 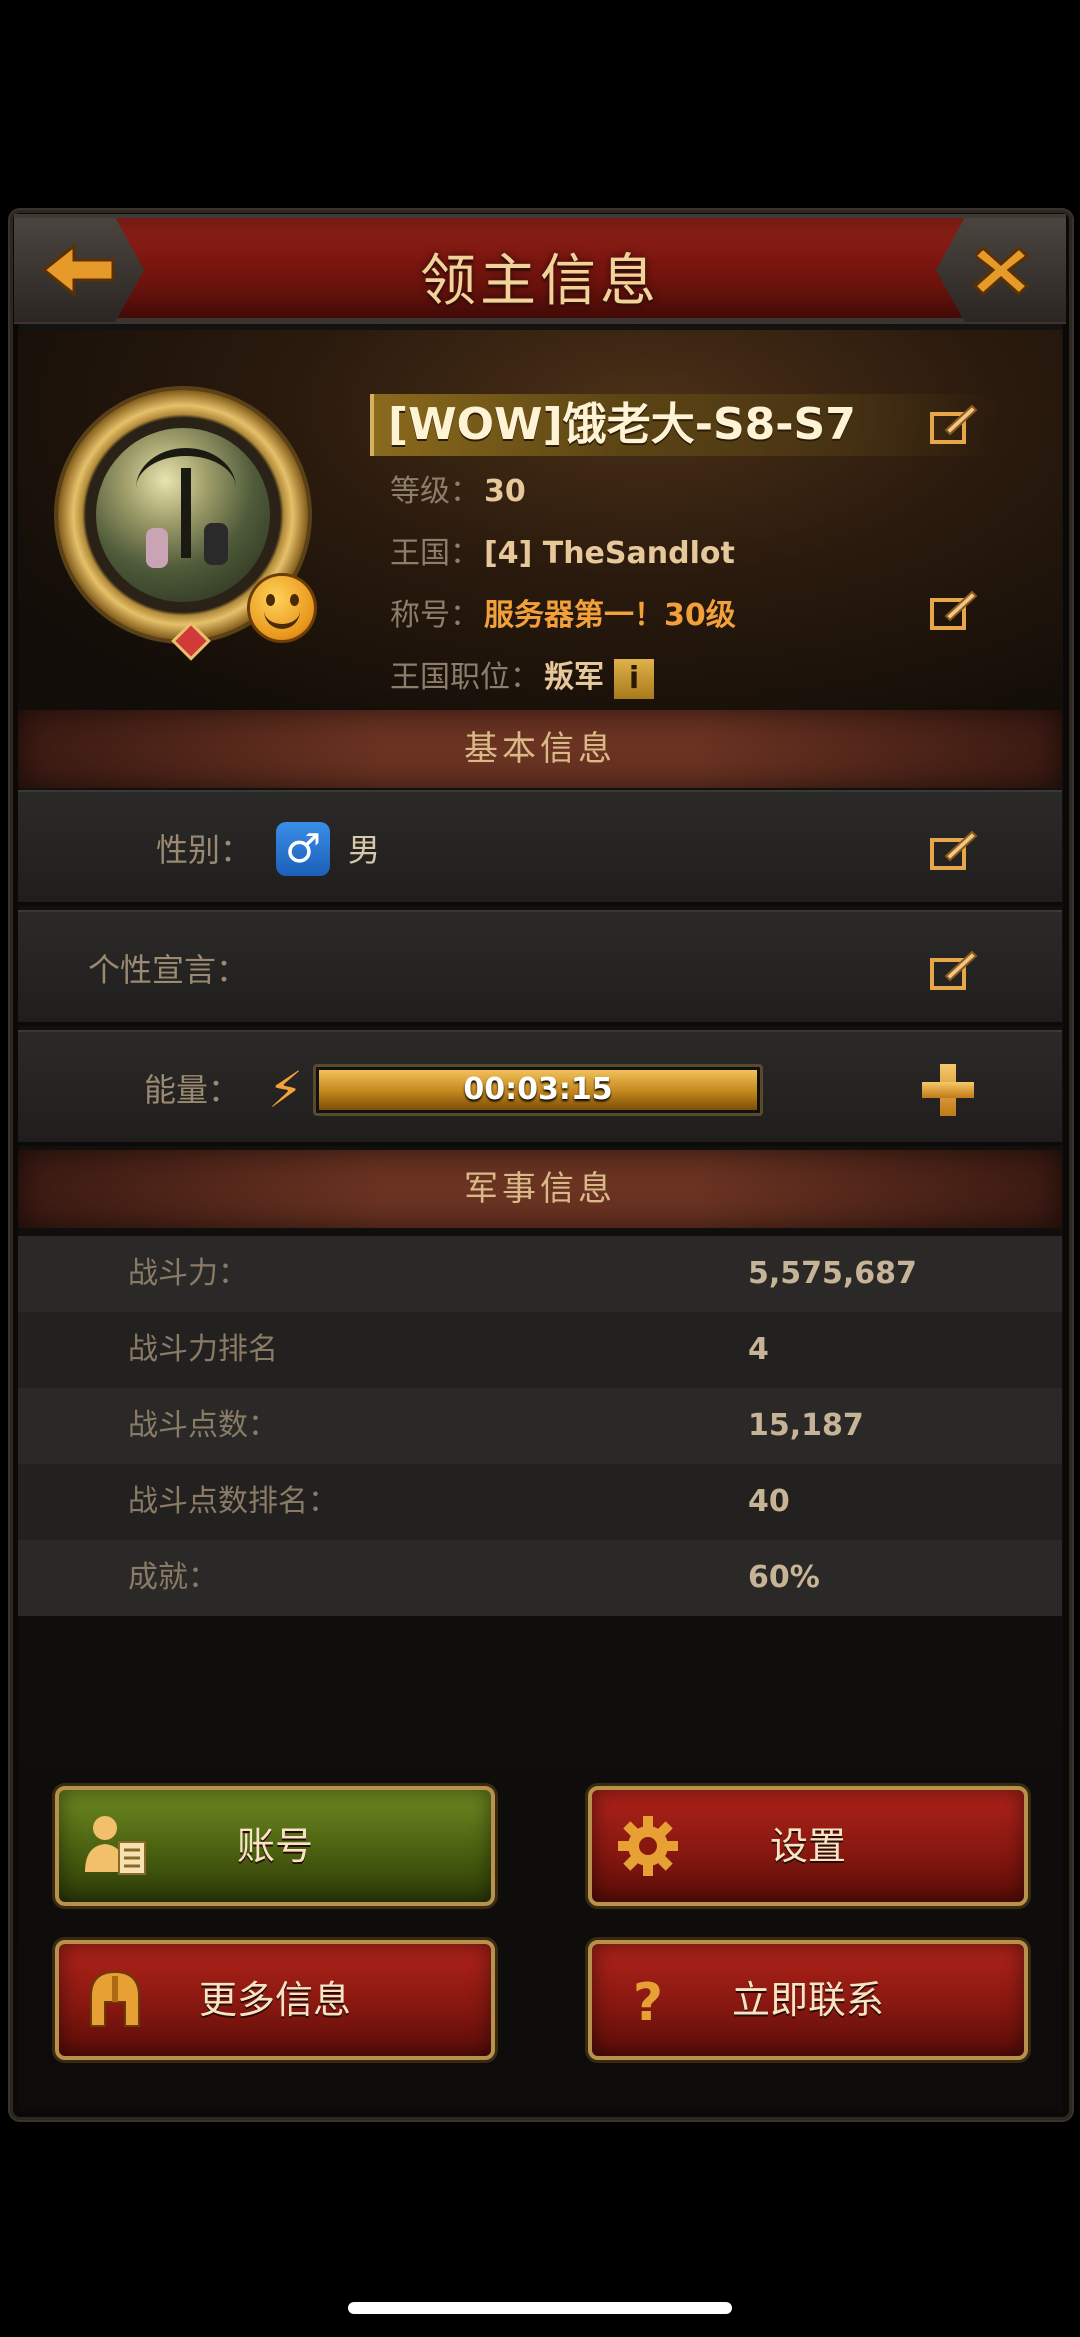 I want to click on player-name: [WOW]饿老大-S8-S7, so click(x=622, y=424).